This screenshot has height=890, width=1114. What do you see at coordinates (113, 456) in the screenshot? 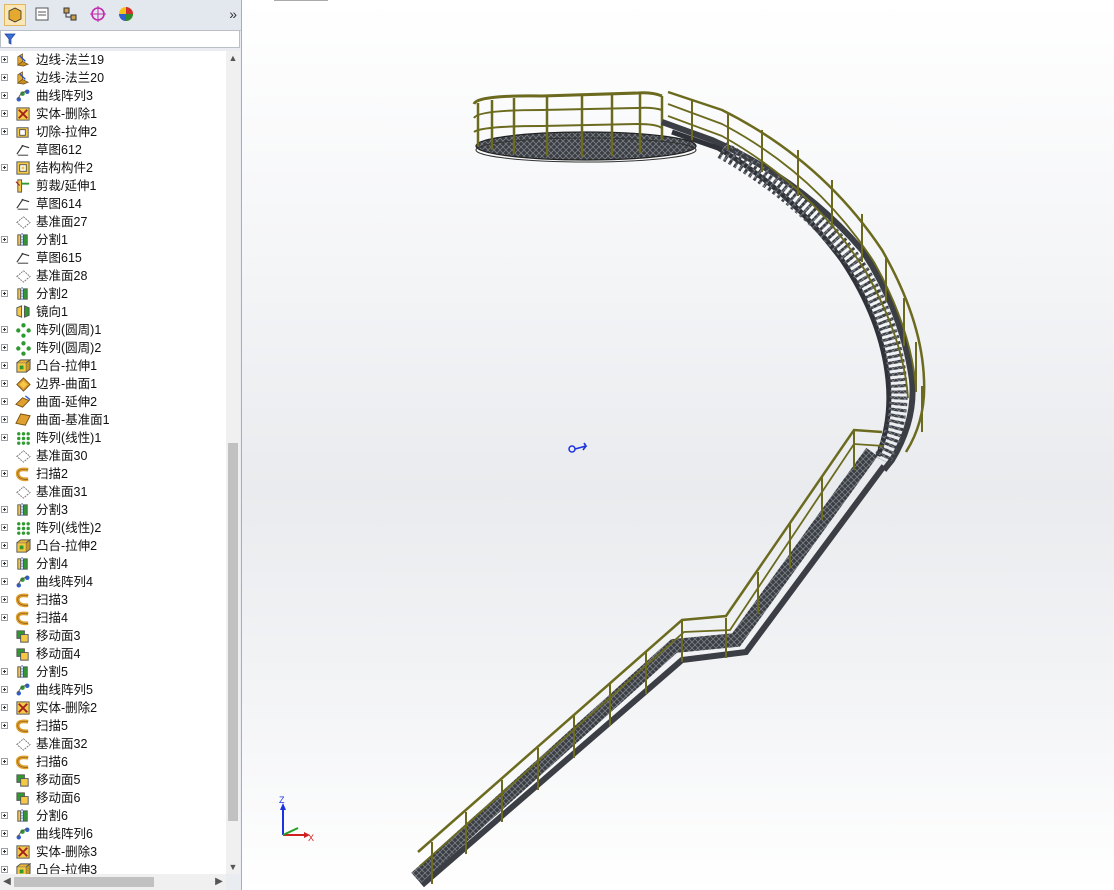
I see `tree-item: 基准面30` at bounding box center [113, 456].